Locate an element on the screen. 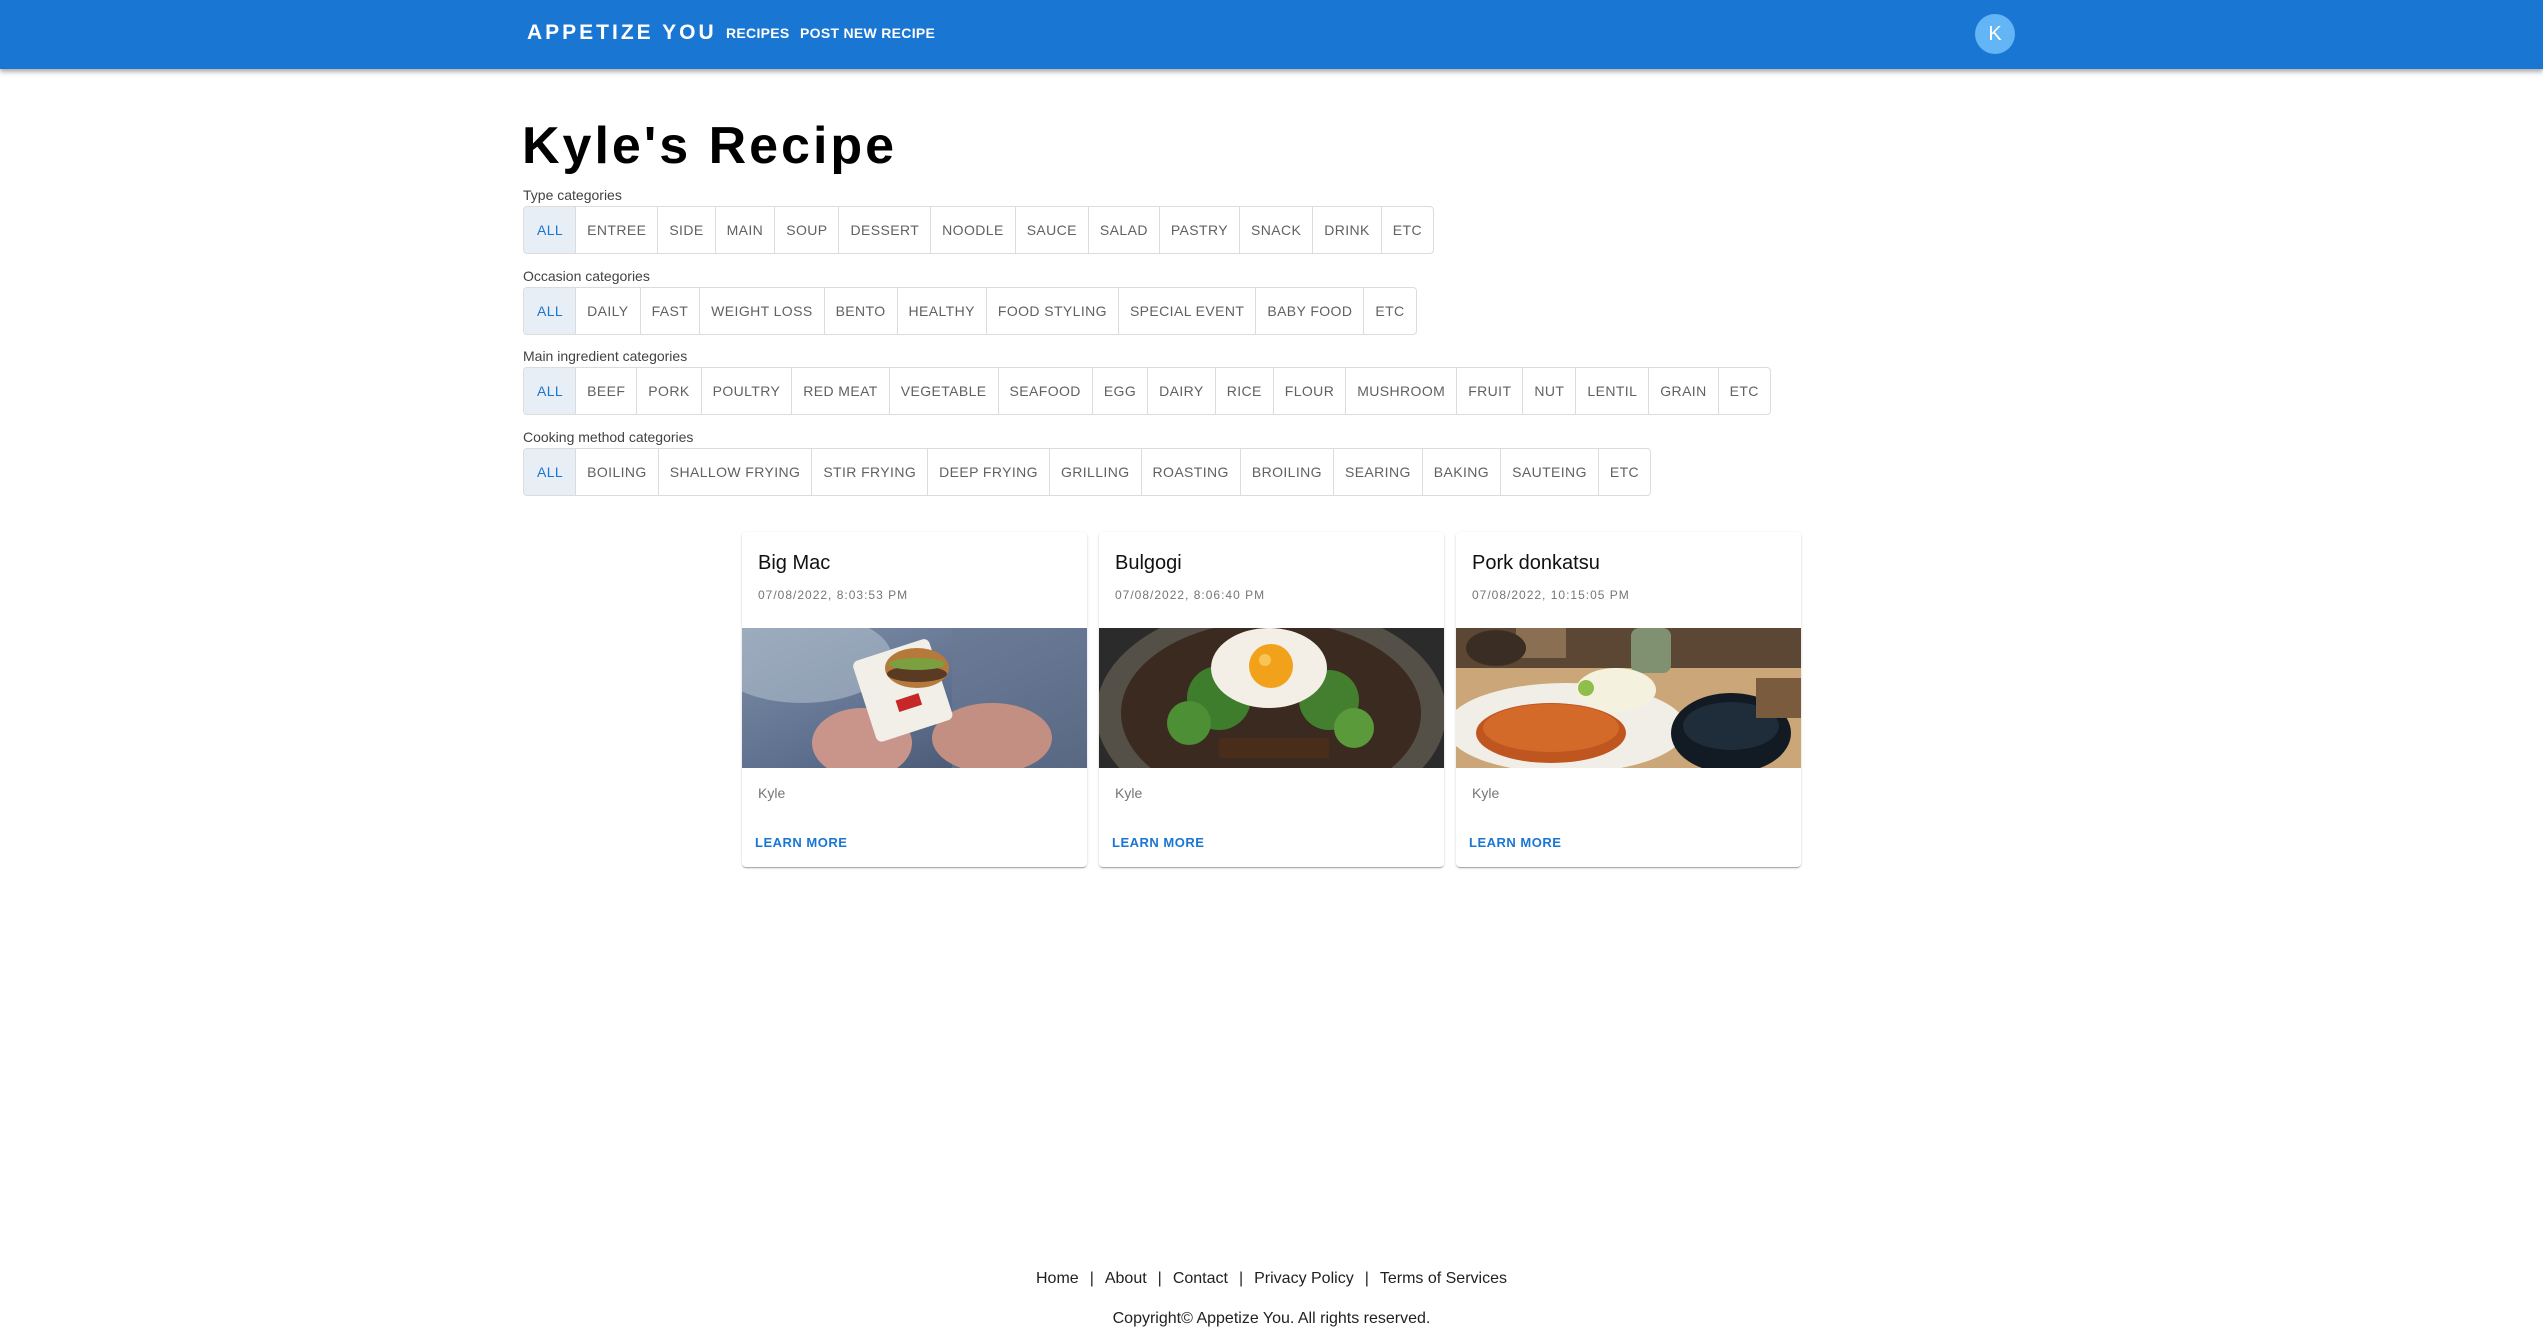 Image resolution: width=2543 pixels, height=1328 pixels. category-filter-healthy: HEALTHY is located at coordinates (942, 311).